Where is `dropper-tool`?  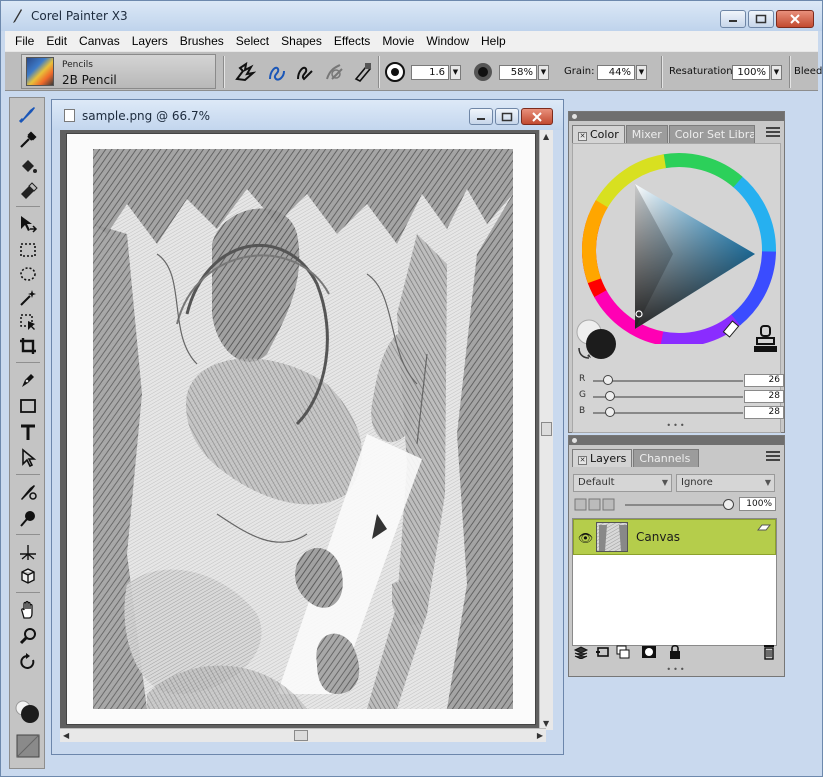 dropper-tool is located at coordinates (28, 140).